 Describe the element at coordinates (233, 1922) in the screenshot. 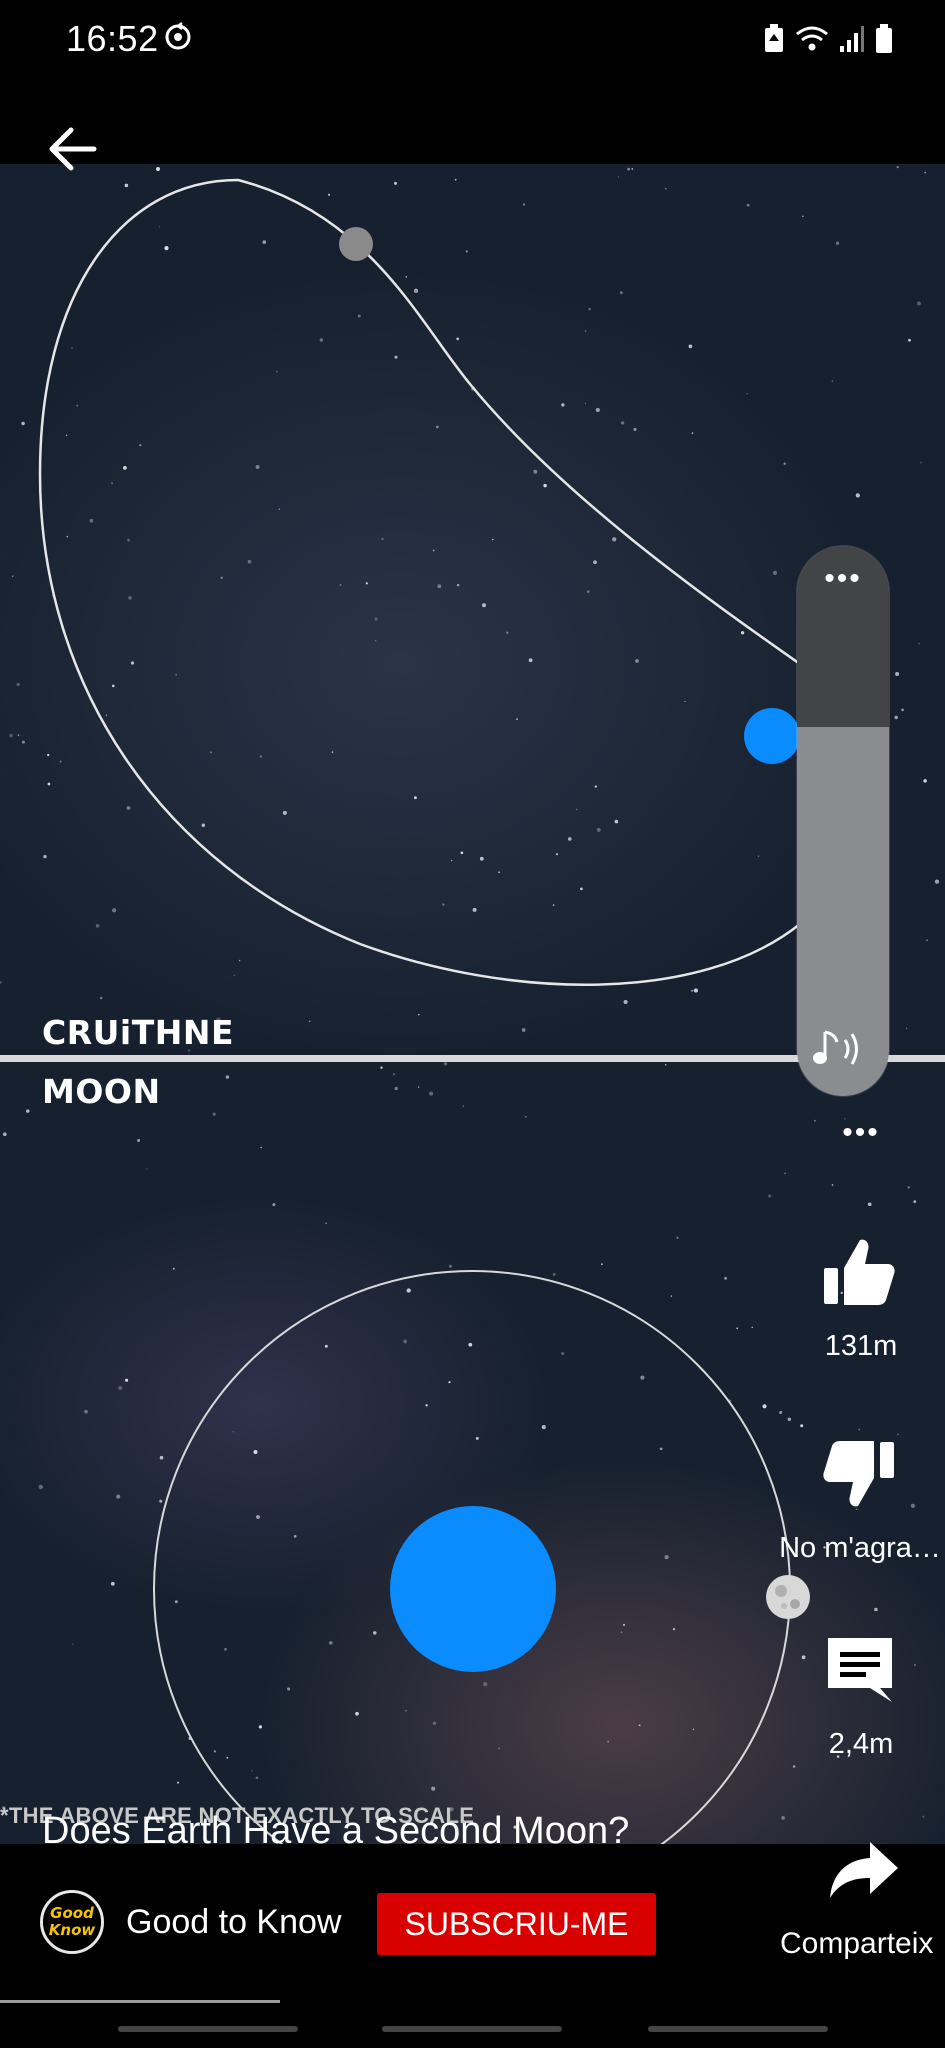

I see `channel-name: Good to Know` at that location.